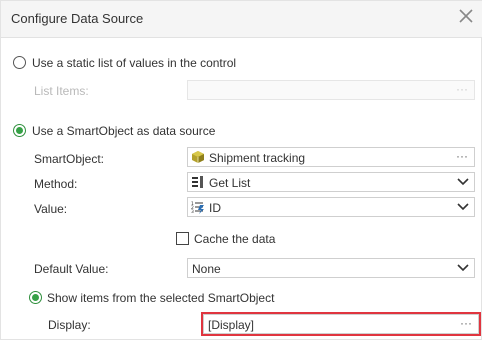 This screenshot has height=340, width=482. Describe the element at coordinates (61, 91) in the screenshot. I see `list-items-label: List Items:` at that location.